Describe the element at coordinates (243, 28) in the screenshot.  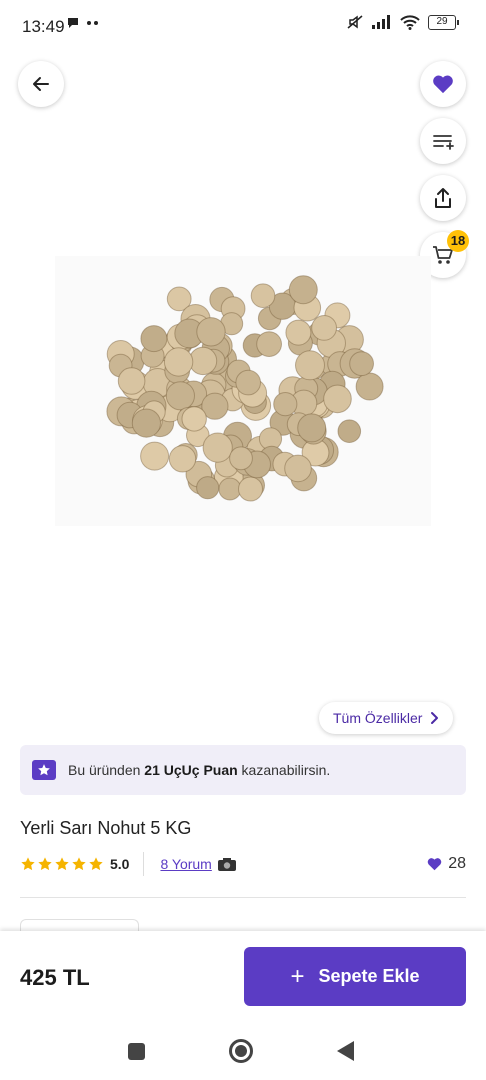
I see `status-bar: 13:49 29` at that location.